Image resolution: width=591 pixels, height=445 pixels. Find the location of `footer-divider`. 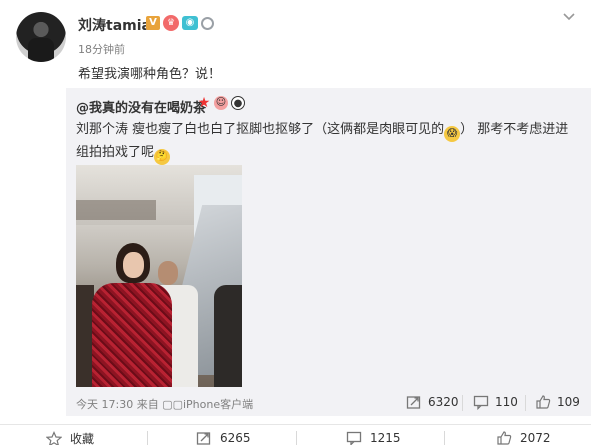

footer-divider is located at coordinates (295, 424).